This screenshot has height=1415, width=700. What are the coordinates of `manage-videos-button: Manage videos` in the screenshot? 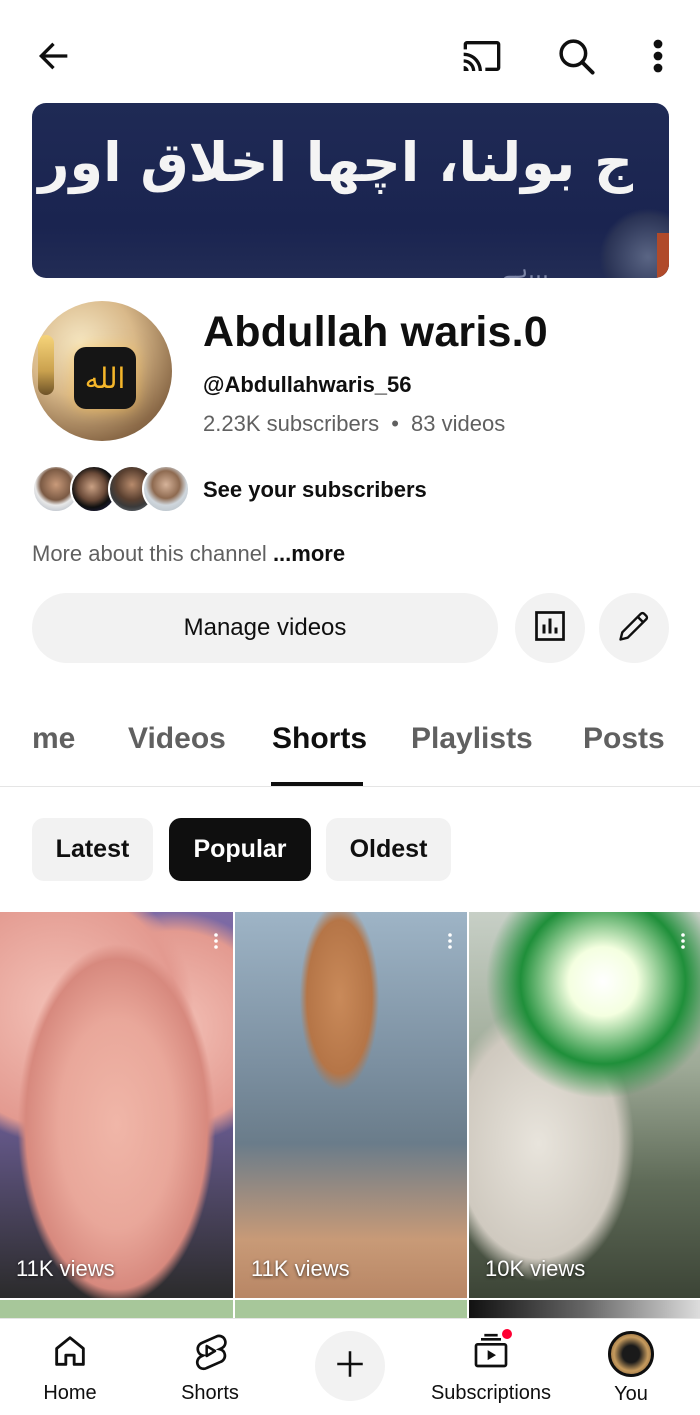 It's located at (265, 628).